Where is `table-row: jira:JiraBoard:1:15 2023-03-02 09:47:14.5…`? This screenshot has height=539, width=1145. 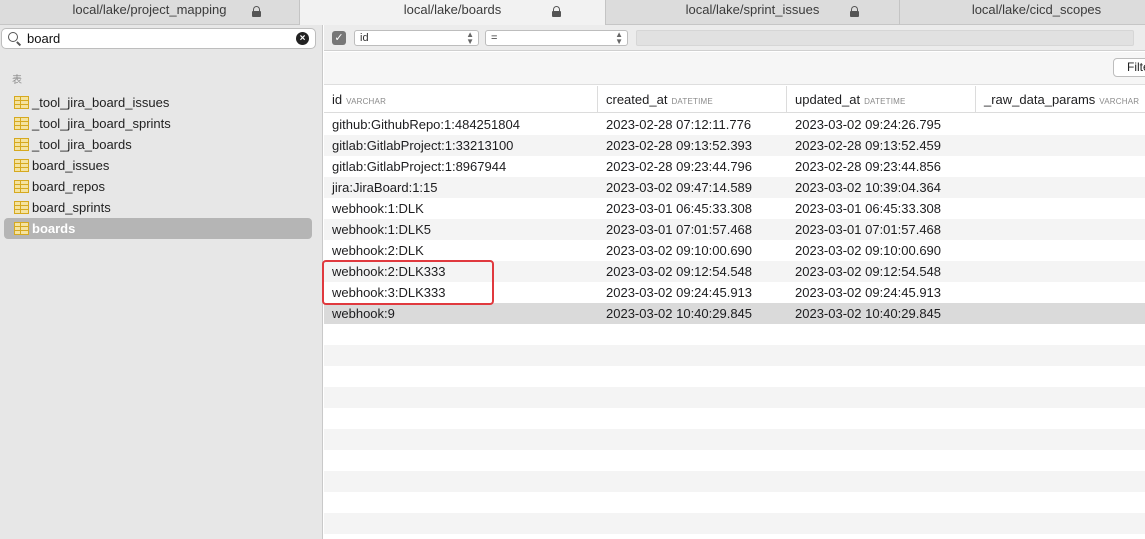
table-row: jira:JiraBoard:1:15 2023-03-02 09:47:14.5… is located at coordinates (734, 187).